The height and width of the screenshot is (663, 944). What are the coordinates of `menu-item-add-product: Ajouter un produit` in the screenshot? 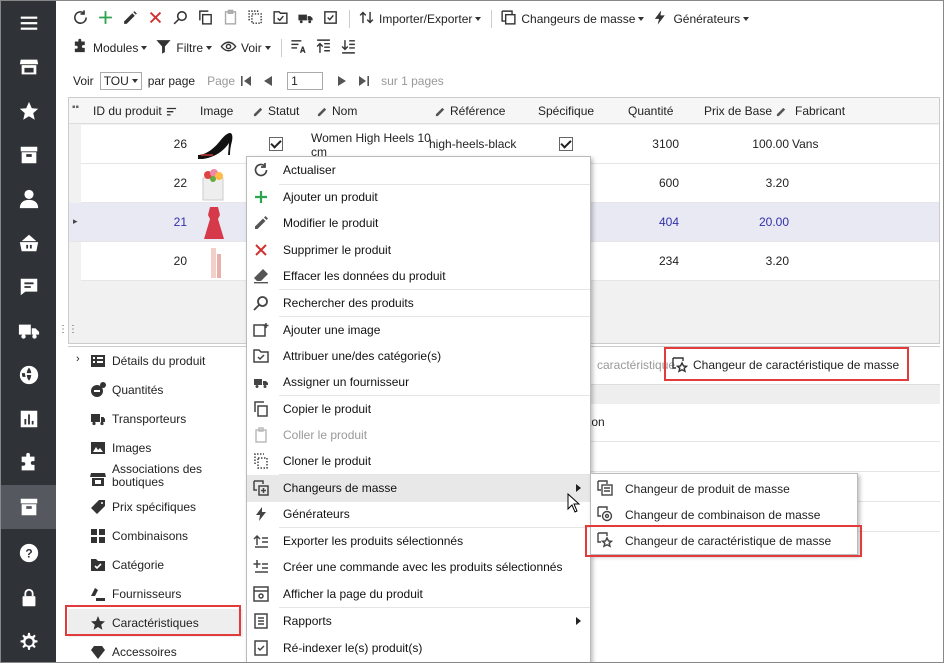 It's located at (418, 197).